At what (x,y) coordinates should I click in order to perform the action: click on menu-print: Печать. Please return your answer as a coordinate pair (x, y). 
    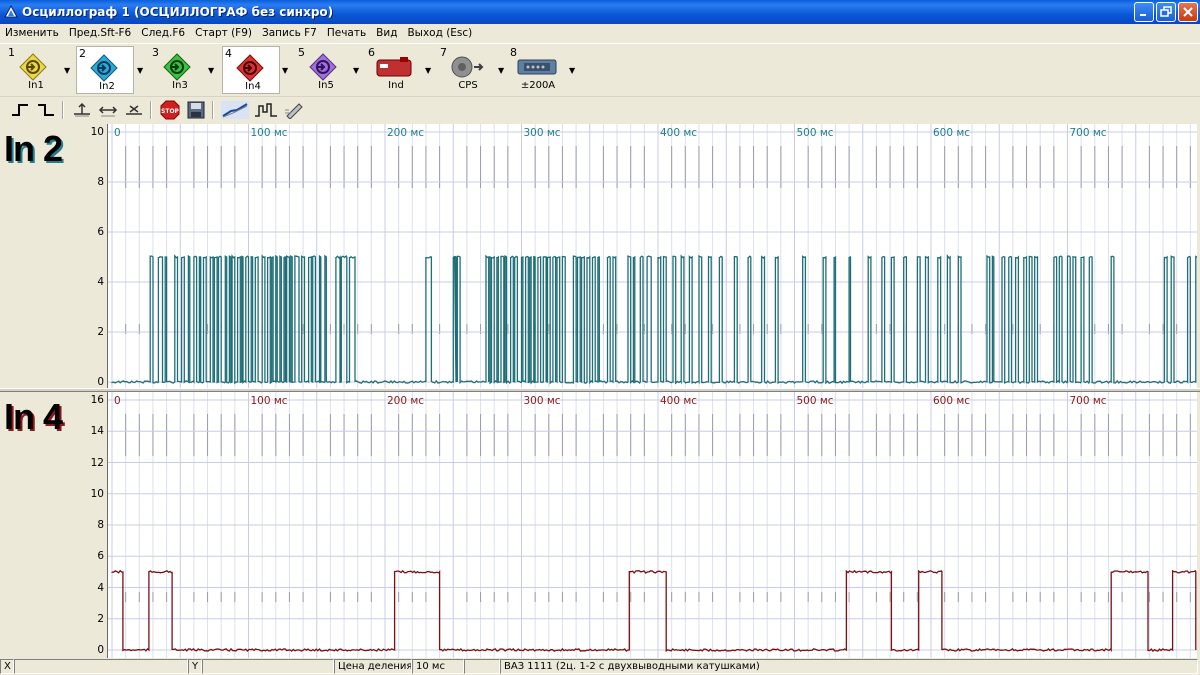
    Looking at the image, I should click on (346, 33).